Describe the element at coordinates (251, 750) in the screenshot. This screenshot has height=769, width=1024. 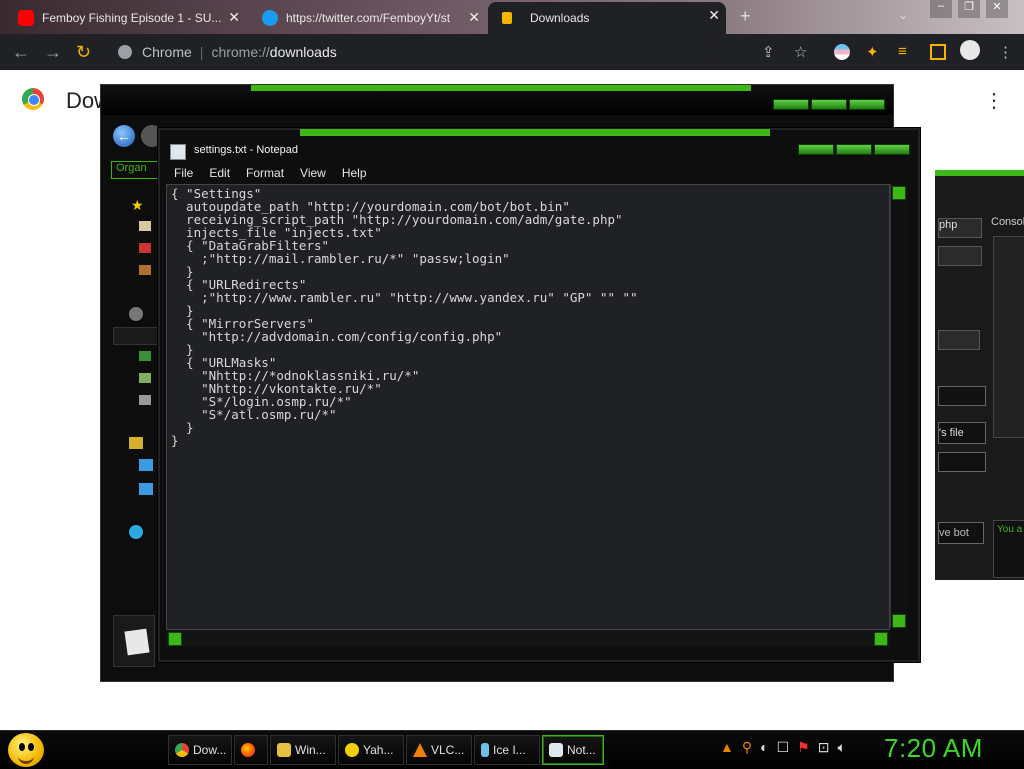
I see `taskbar-firefox` at that location.